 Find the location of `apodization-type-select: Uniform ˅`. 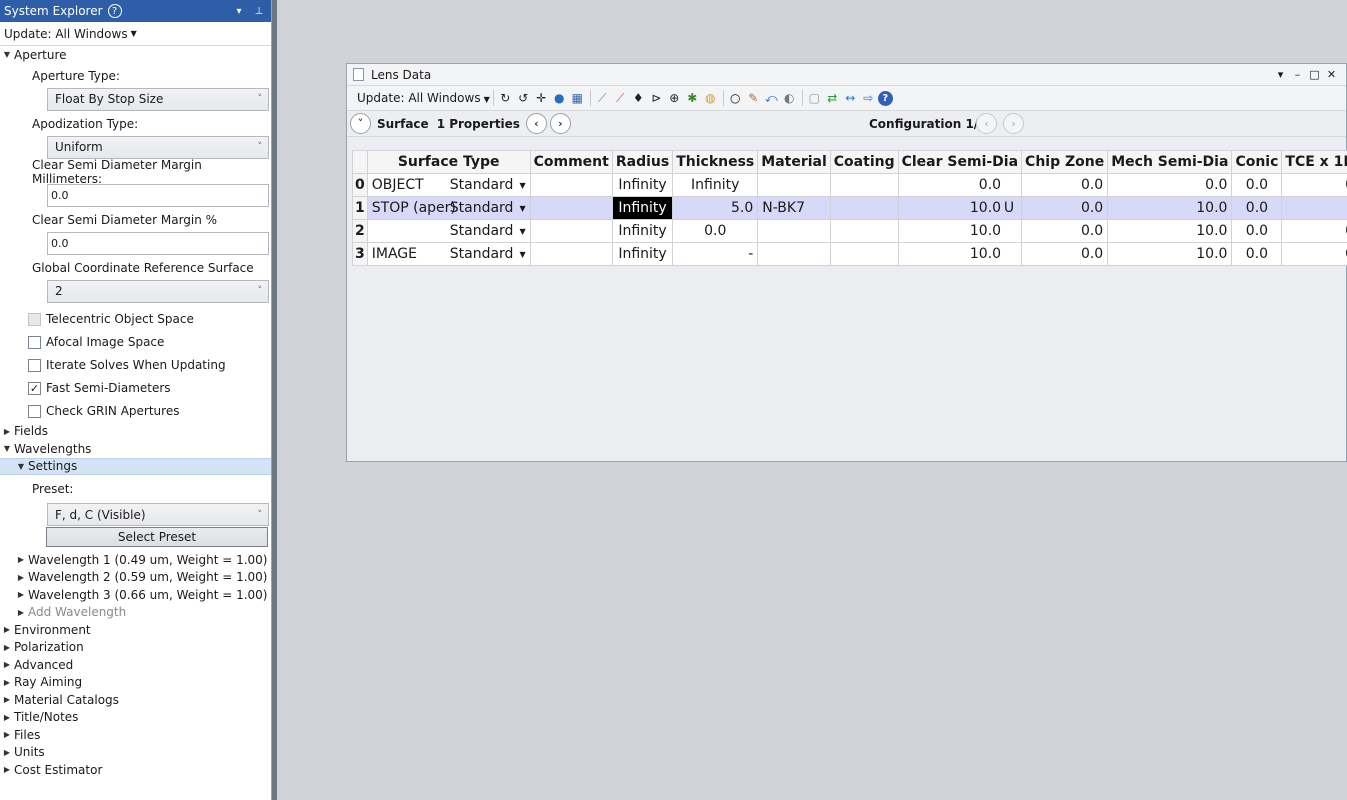

apodization-type-select: Uniform ˅ is located at coordinates (158, 147).